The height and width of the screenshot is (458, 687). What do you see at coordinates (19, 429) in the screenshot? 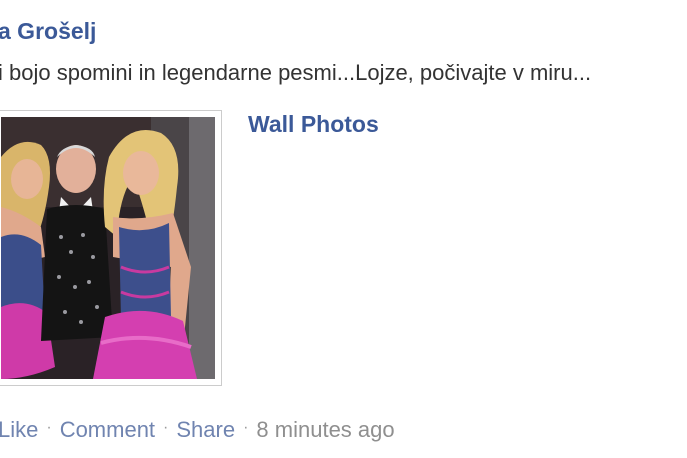
I see `like-link: Like` at bounding box center [19, 429].